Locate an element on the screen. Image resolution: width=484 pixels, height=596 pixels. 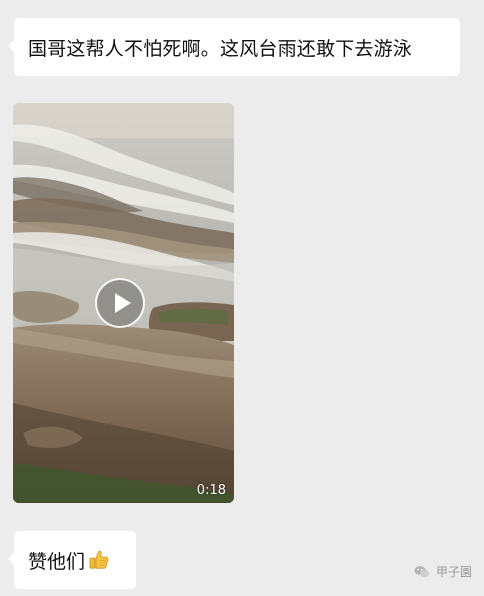
thumbs-up-icon is located at coordinates (99, 559).